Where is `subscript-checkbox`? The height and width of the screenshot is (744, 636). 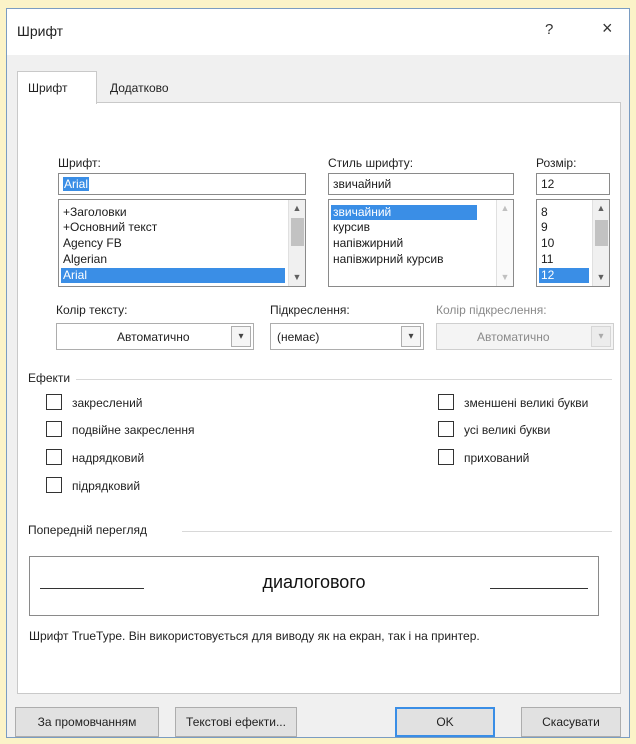 subscript-checkbox is located at coordinates (54, 485).